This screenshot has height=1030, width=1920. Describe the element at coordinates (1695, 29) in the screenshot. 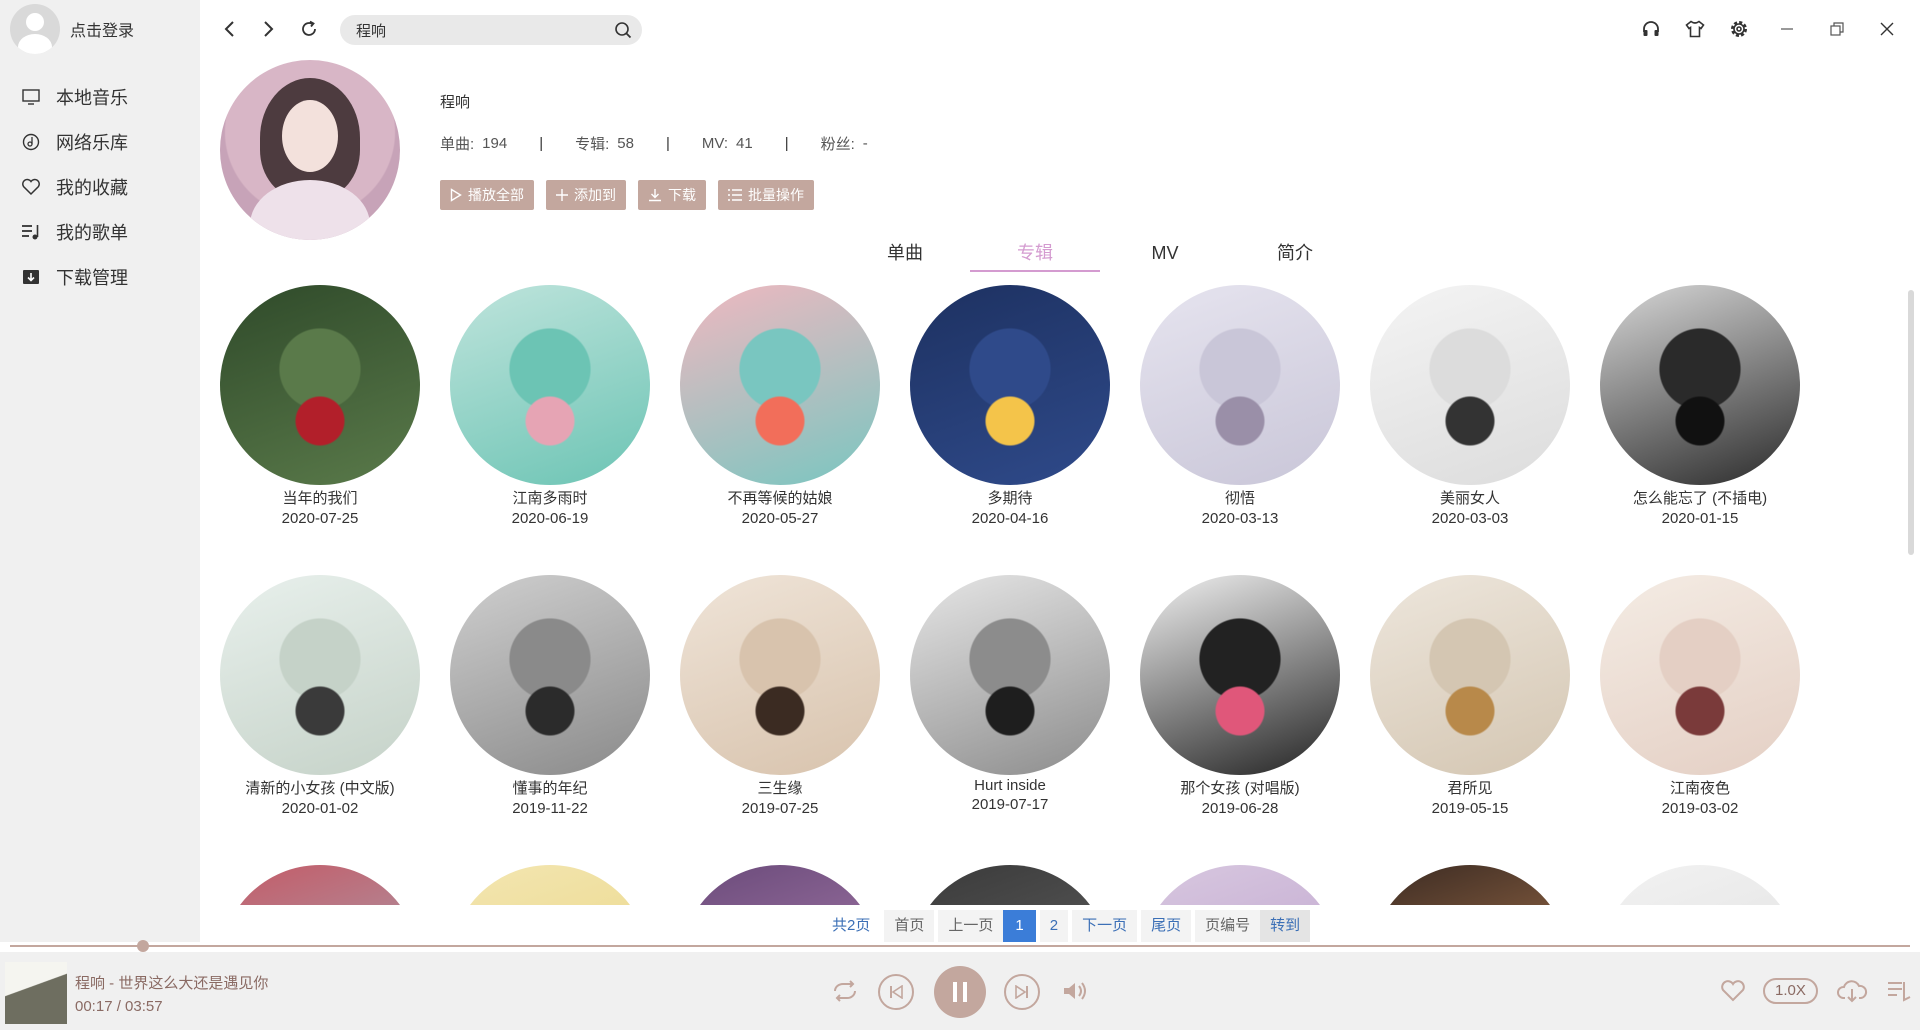

I see `skin-button` at that location.